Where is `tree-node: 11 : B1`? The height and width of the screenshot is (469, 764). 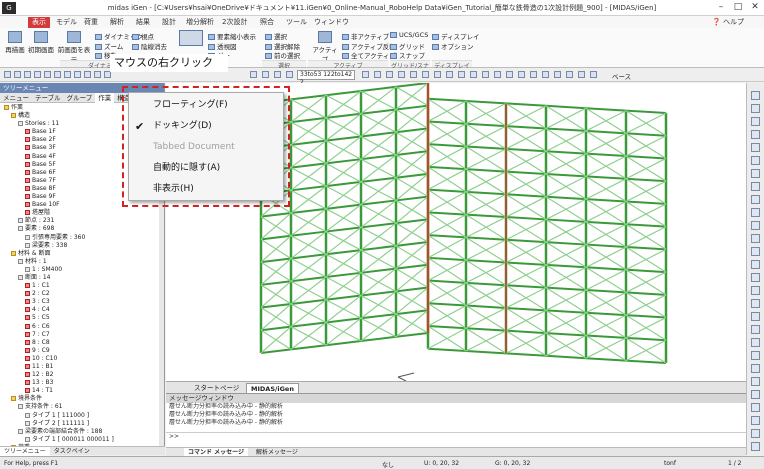
tree-node: 11 : B1 is located at coordinates (80, 367).